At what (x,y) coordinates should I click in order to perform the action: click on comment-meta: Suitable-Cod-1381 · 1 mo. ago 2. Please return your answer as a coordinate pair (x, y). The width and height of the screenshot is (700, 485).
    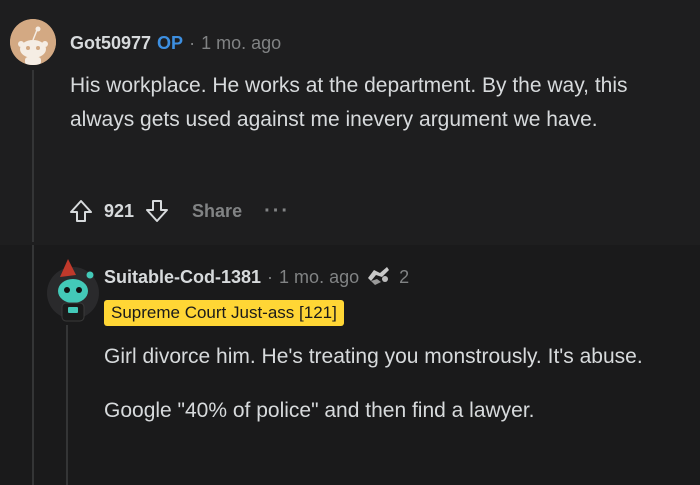
    Looking at the image, I should click on (256, 277).